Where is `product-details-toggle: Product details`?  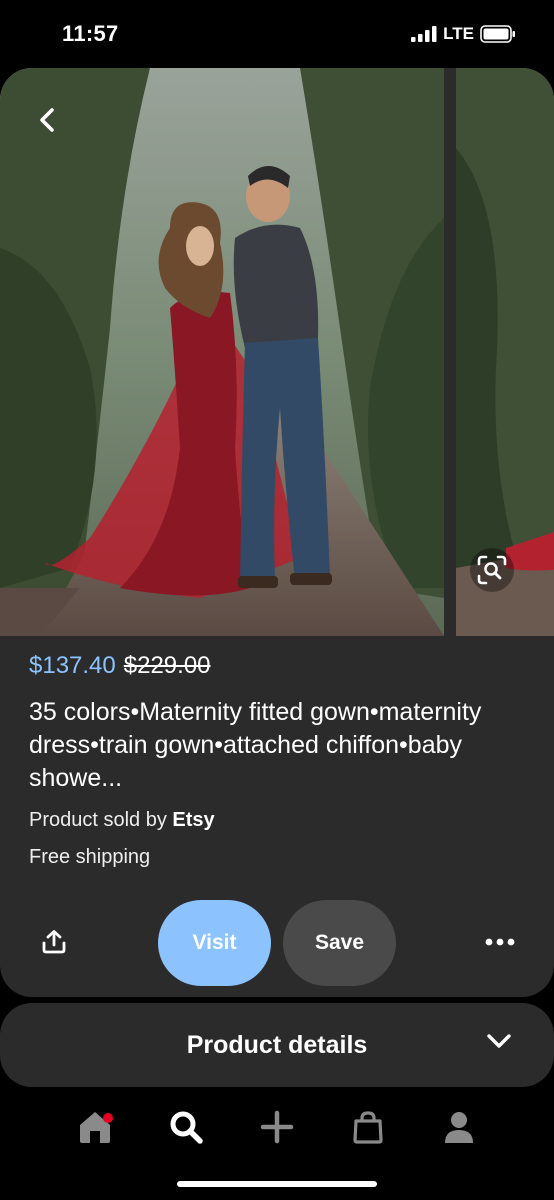 product-details-toggle: Product details is located at coordinates (277, 1045).